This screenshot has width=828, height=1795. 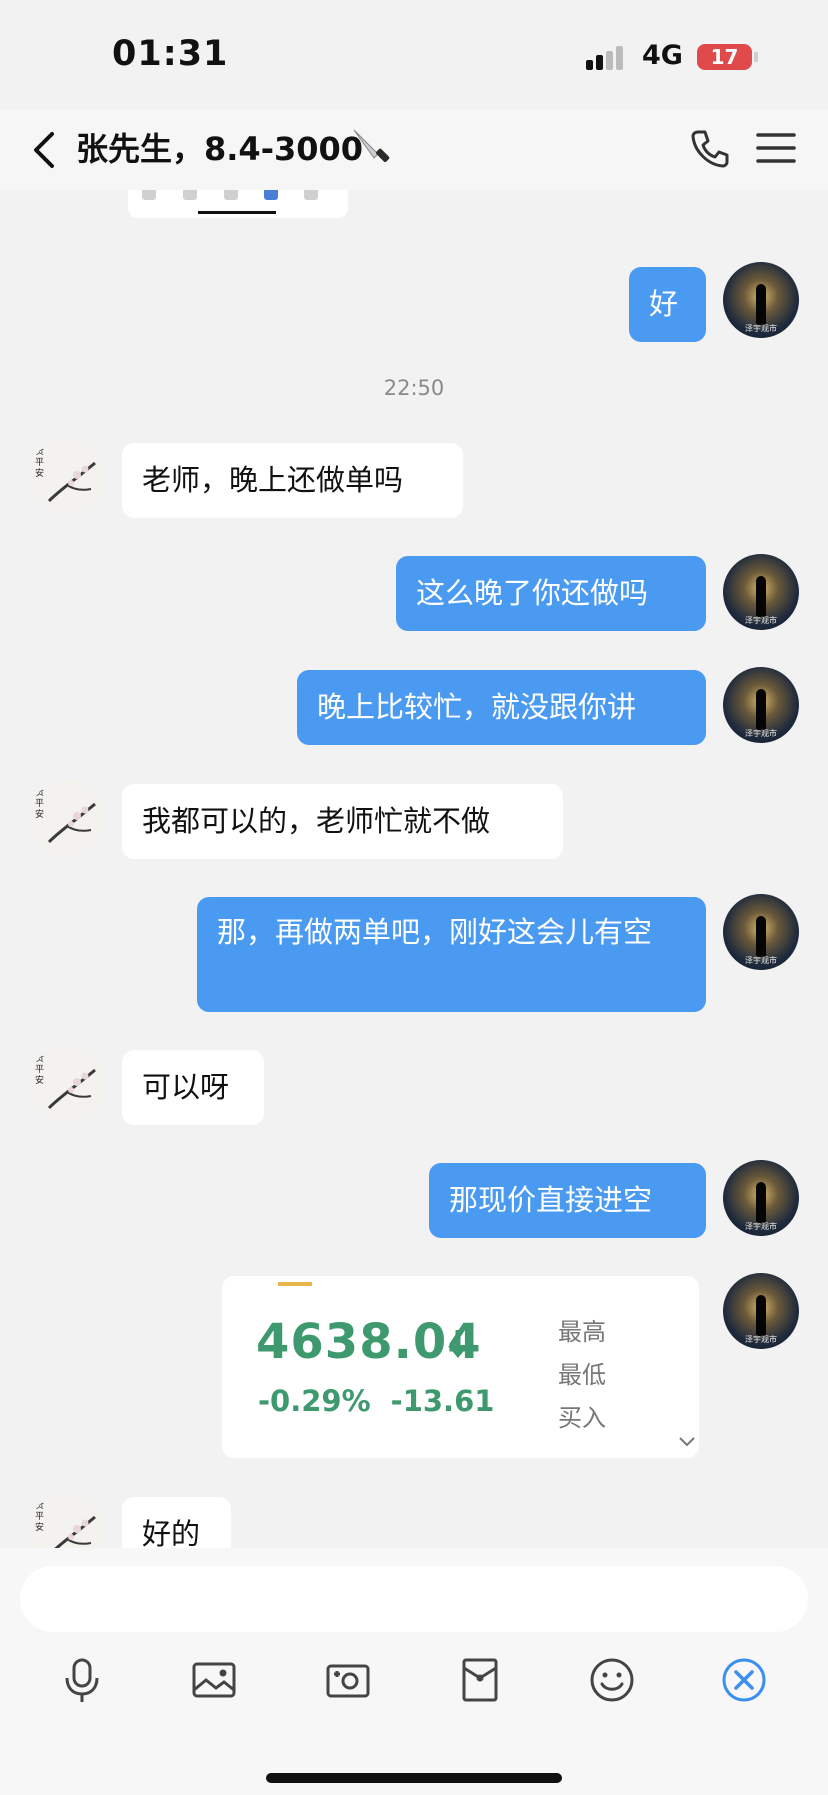 I want to click on message-text: 晚上比较忙，就没跟你讲, so click(x=477, y=707).